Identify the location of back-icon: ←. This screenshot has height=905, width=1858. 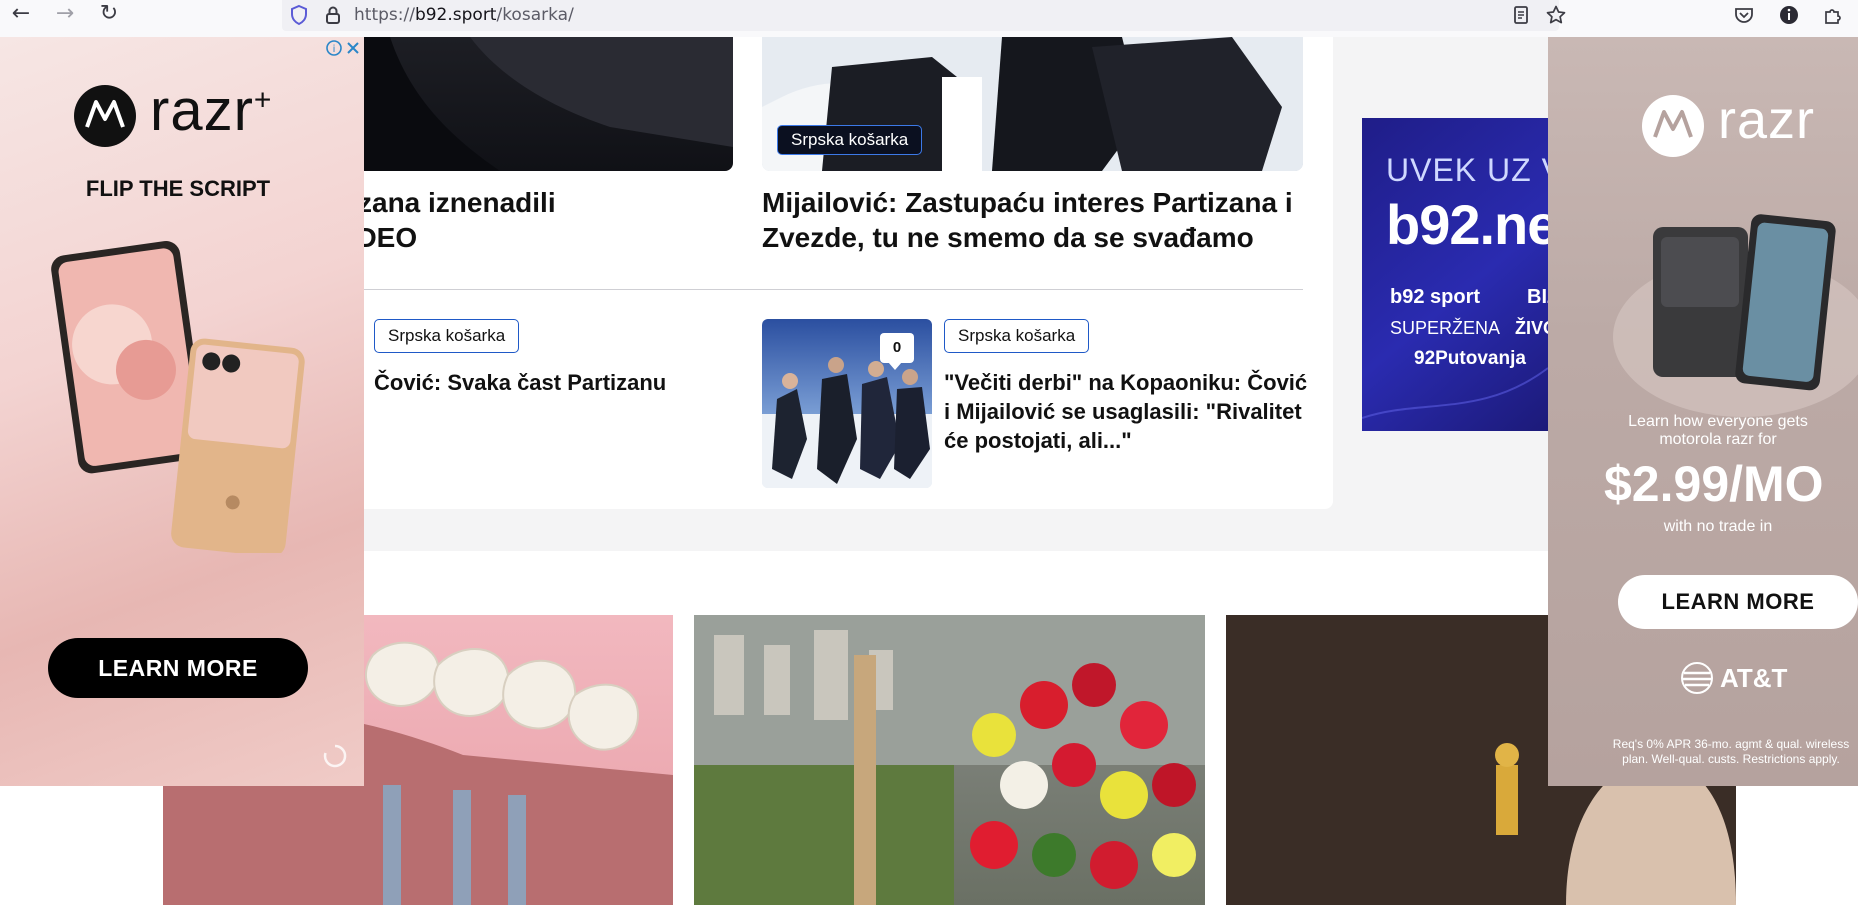
(21, 15).